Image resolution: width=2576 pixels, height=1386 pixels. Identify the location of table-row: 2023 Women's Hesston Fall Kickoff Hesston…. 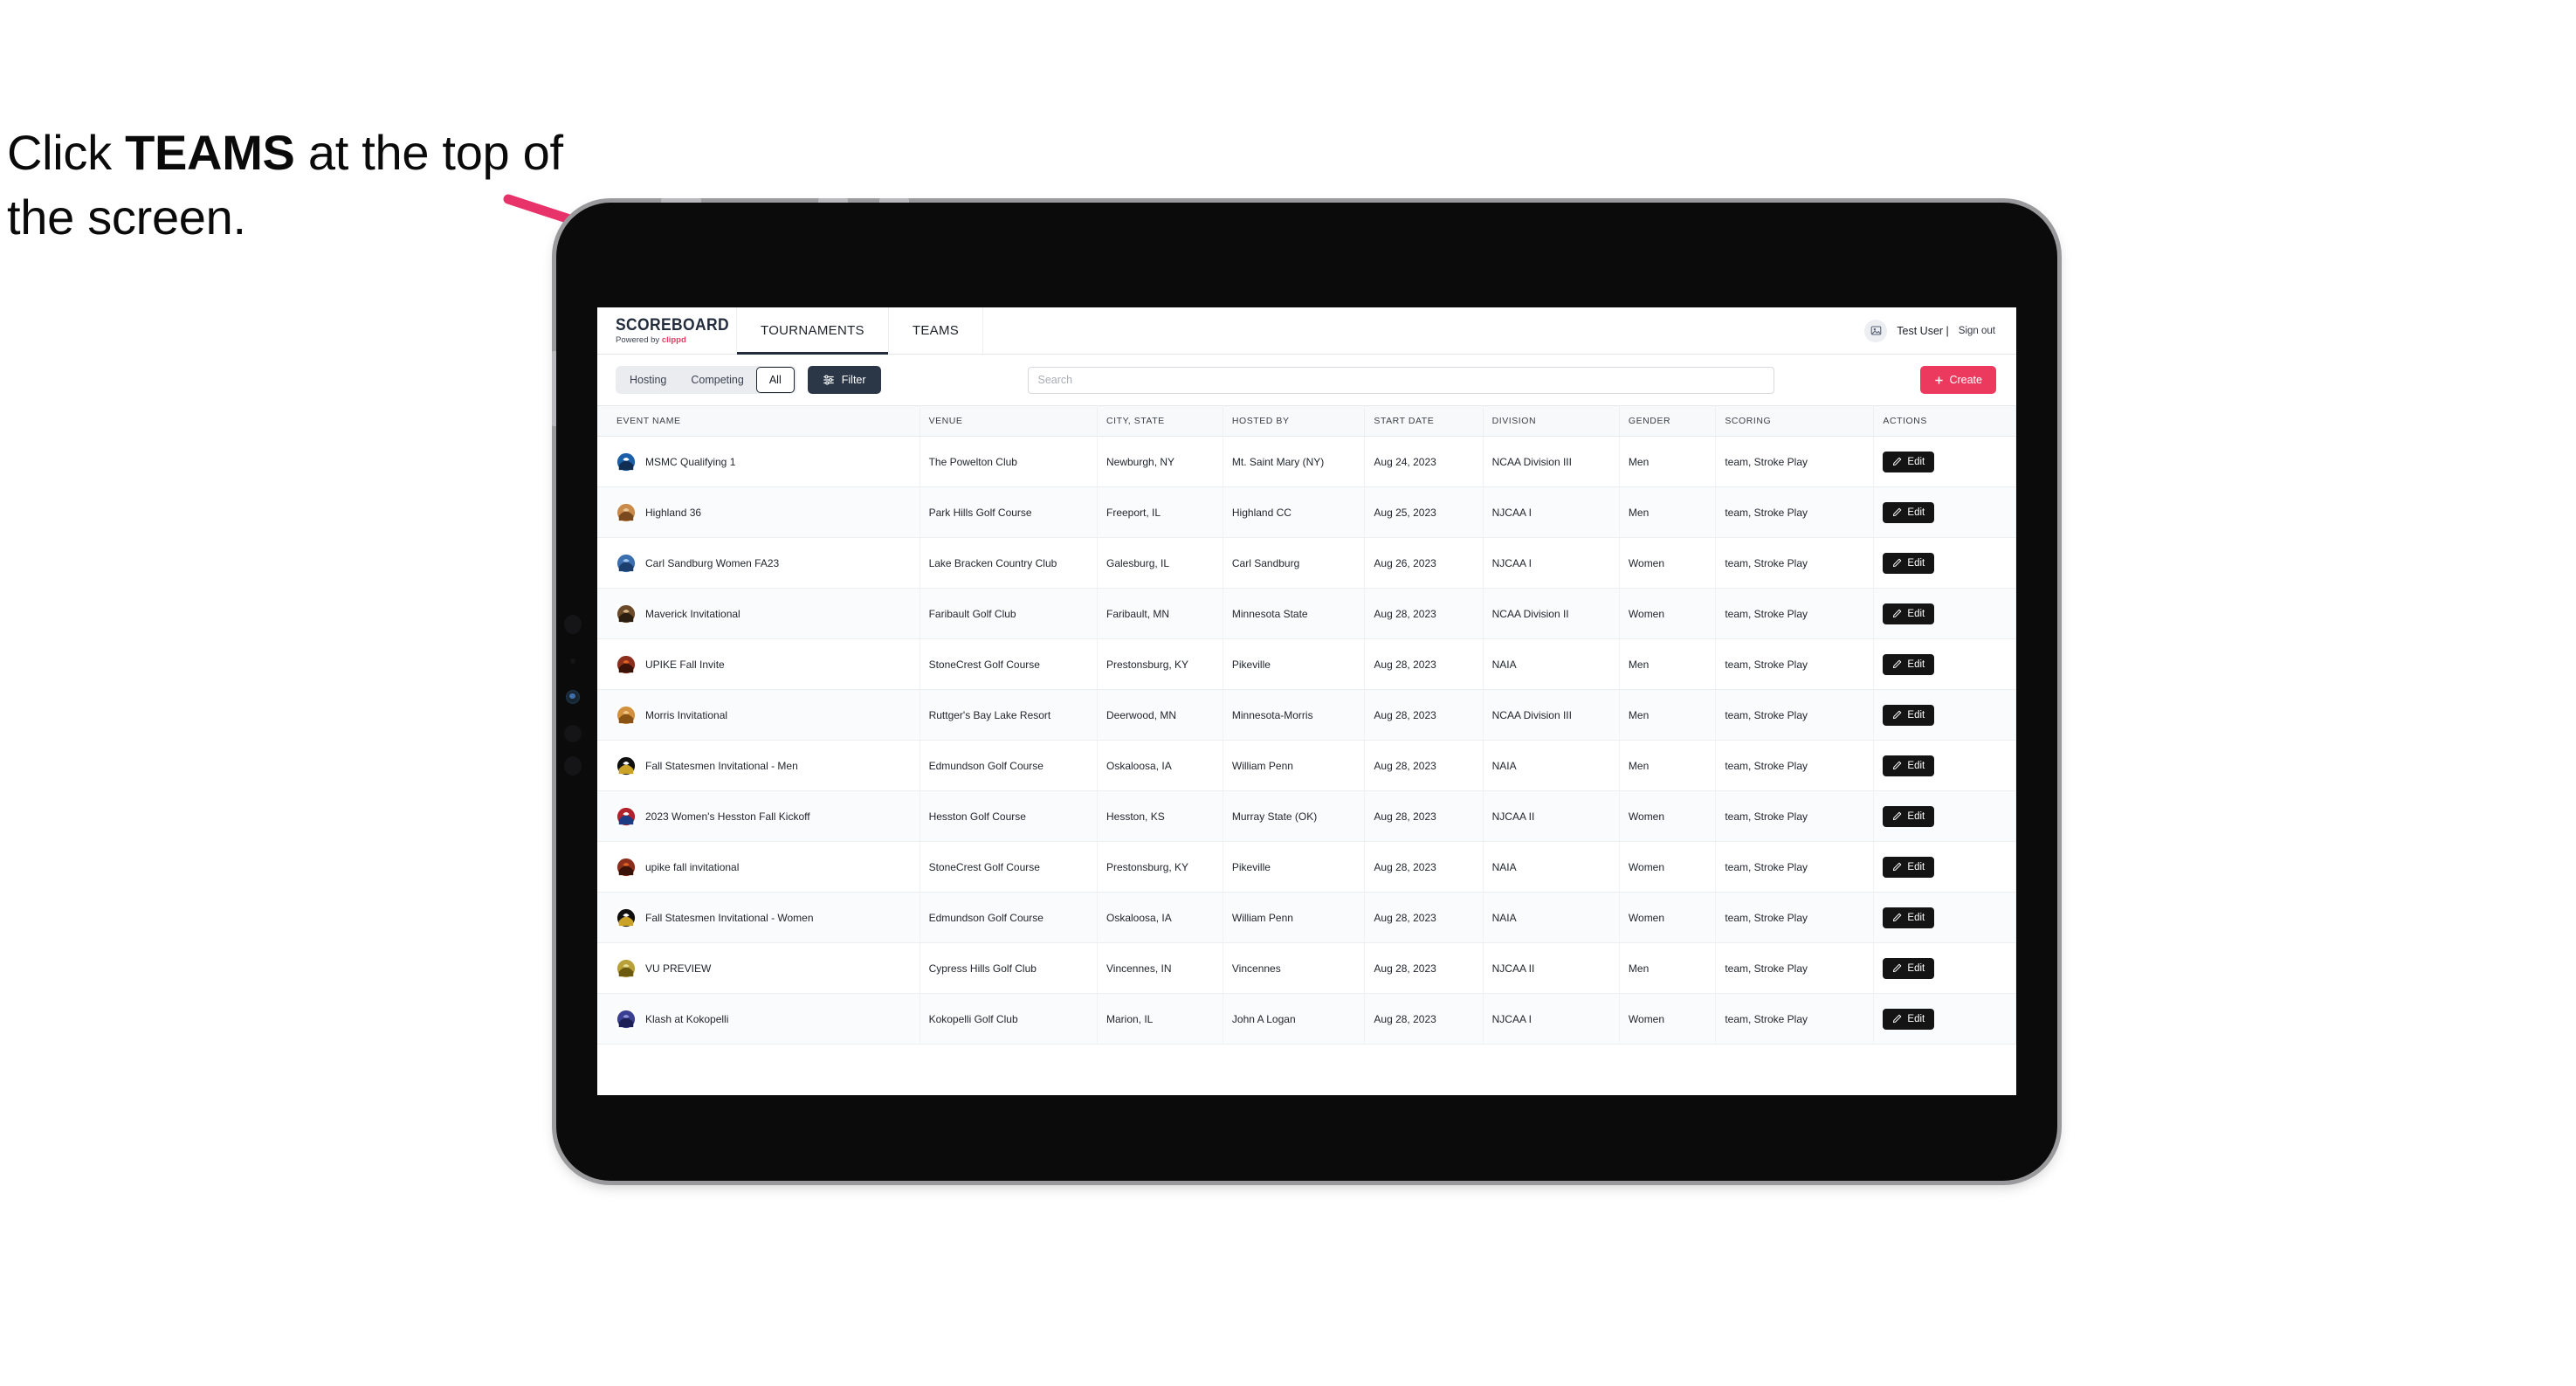
(1306, 816).